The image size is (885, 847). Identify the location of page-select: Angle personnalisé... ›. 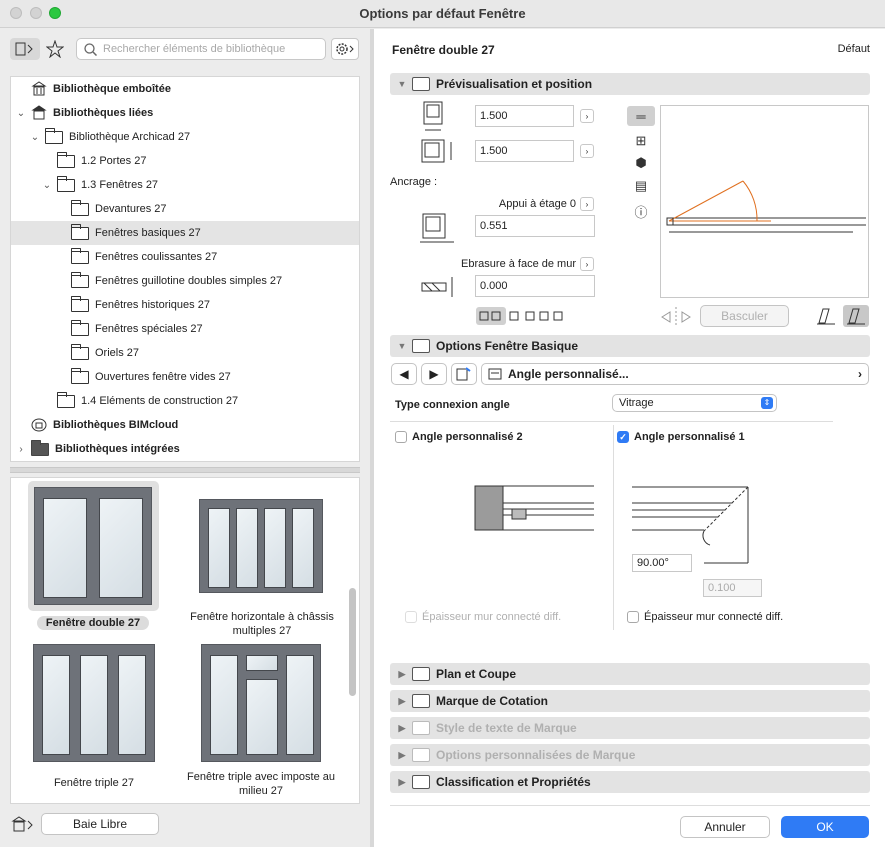
(675, 374).